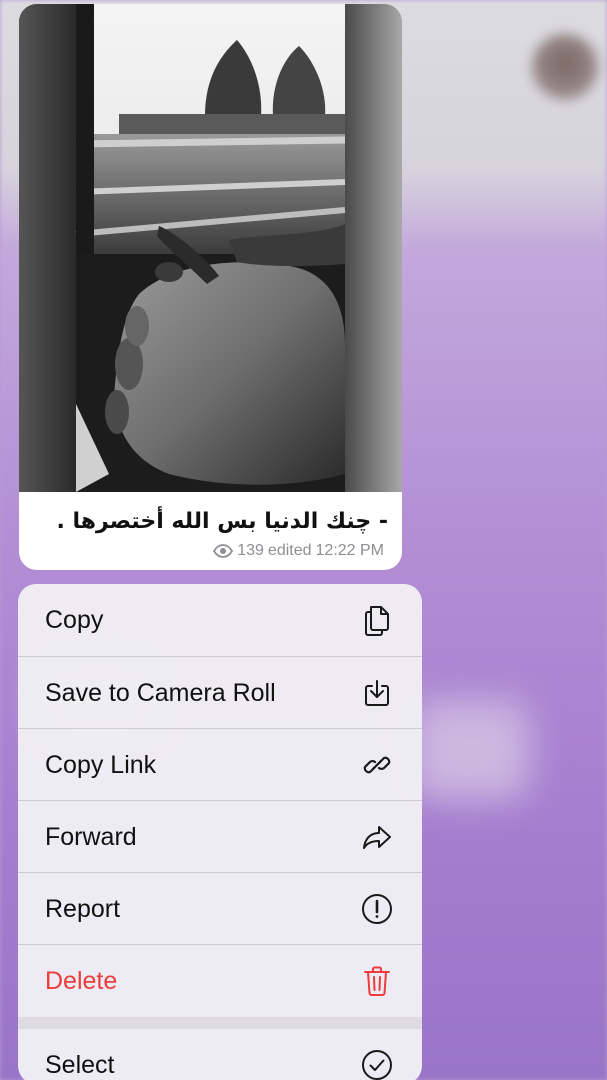 The height and width of the screenshot is (1080, 607). Describe the element at coordinates (91, 836) in the screenshot. I see `menu-item-label: Forward` at that location.